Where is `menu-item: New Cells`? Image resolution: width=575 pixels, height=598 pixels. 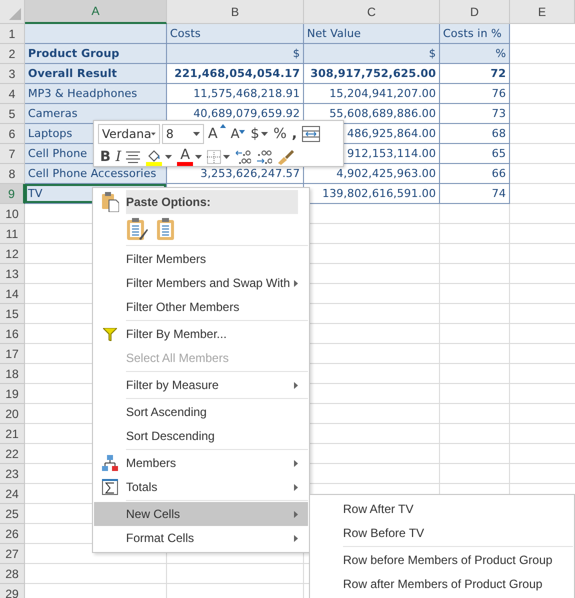 menu-item: New Cells is located at coordinates (201, 514).